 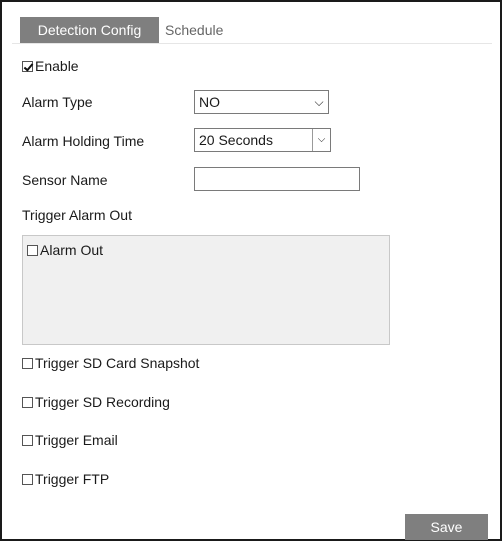 I want to click on holding-time-select: 20 Seconds ⌵, so click(x=262, y=140).